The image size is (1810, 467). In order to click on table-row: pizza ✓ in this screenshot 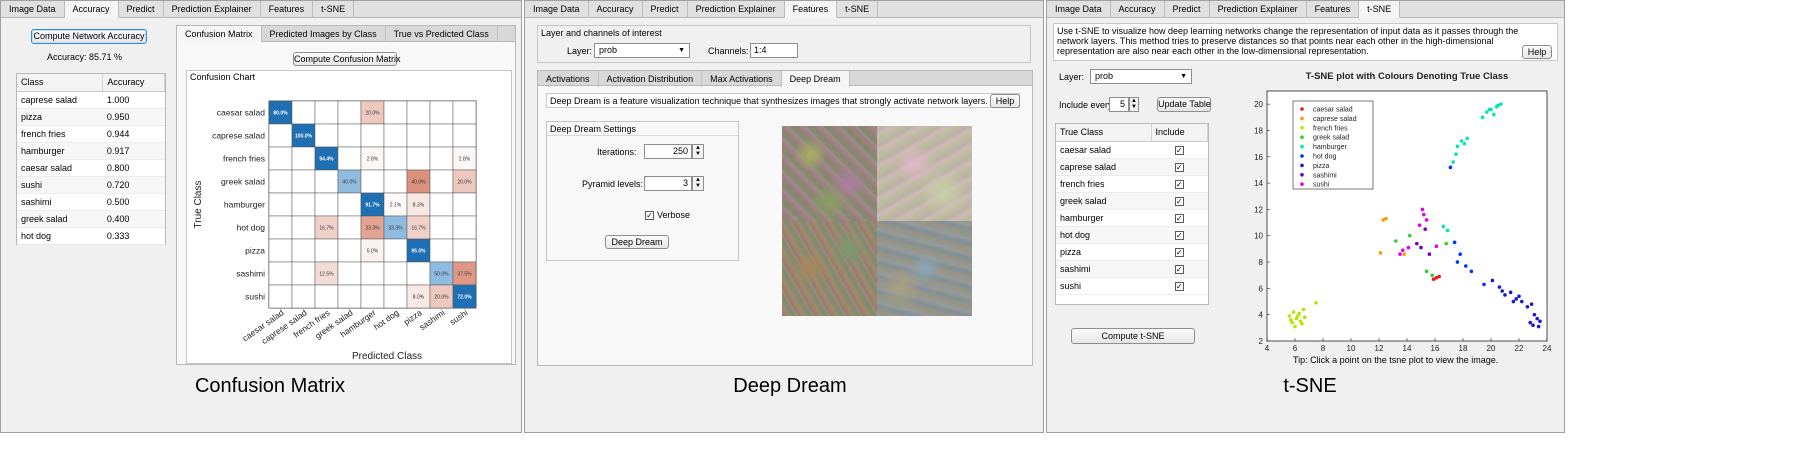, I will do `click(1132, 252)`.